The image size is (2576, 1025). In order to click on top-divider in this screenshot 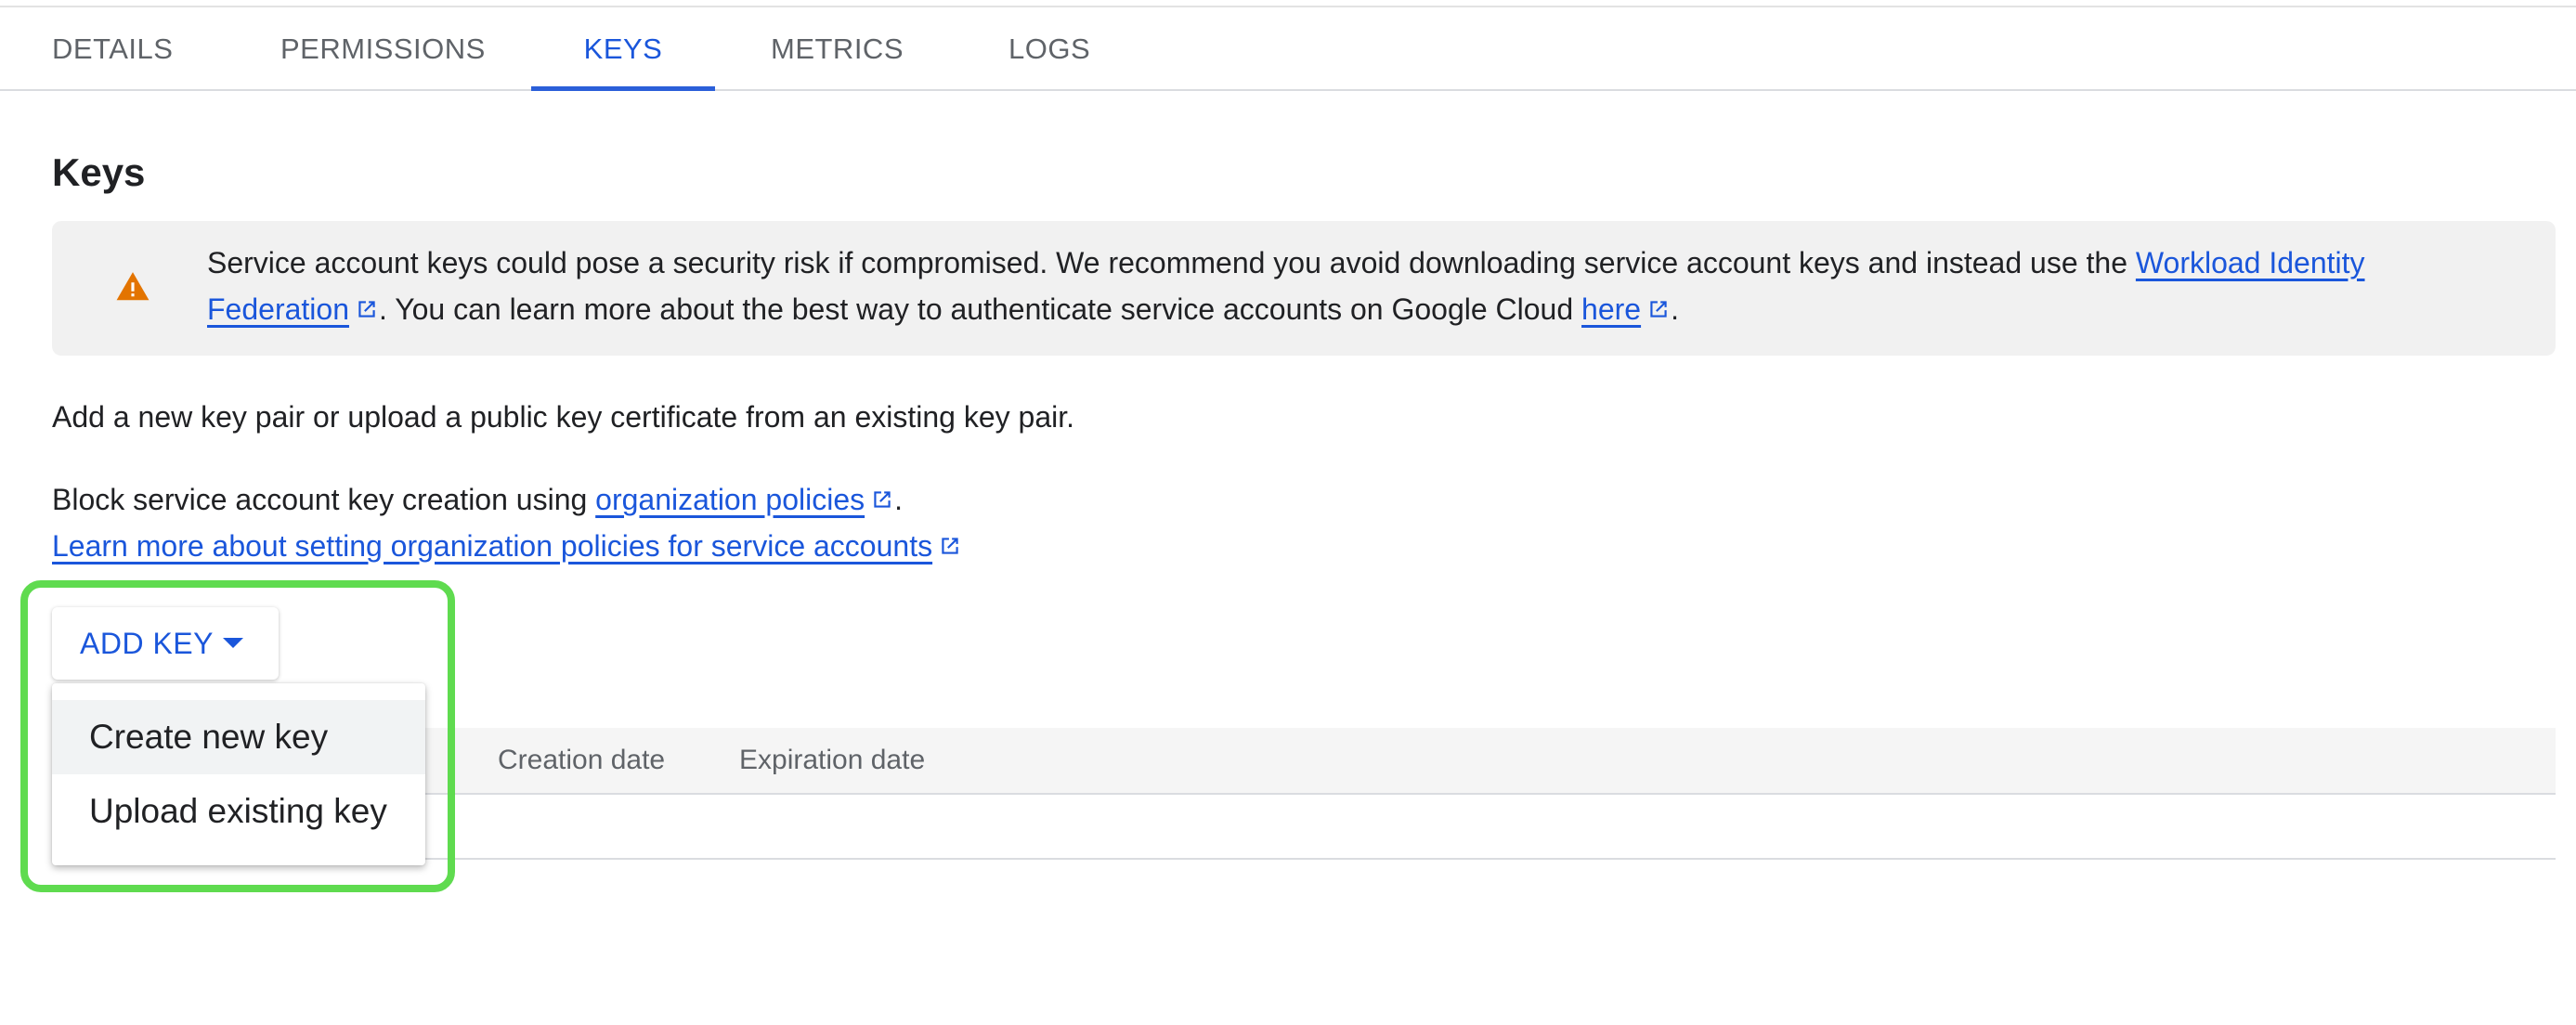, I will do `click(1288, 7)`.